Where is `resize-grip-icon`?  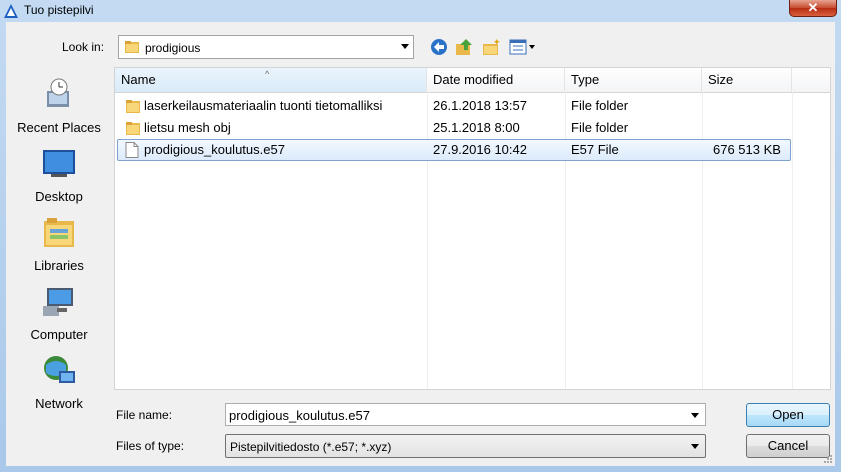
resize-grip-icon is located at coordinates (828, 459).